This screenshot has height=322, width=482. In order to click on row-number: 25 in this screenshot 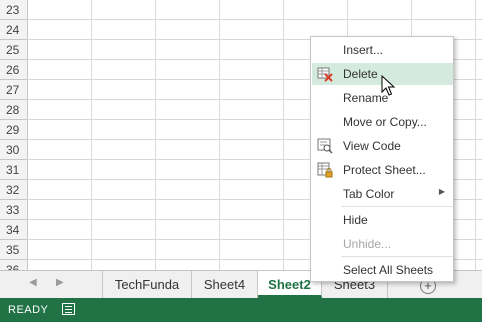, I will do `click(13, 50)`.